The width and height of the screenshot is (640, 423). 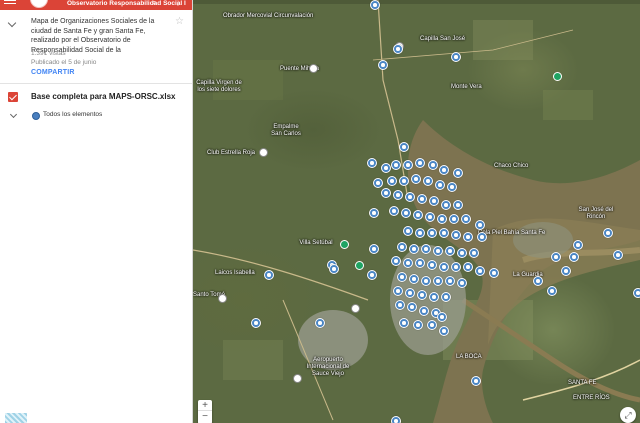 I want to click on hamburger-icon, so click(x=10, y=4).